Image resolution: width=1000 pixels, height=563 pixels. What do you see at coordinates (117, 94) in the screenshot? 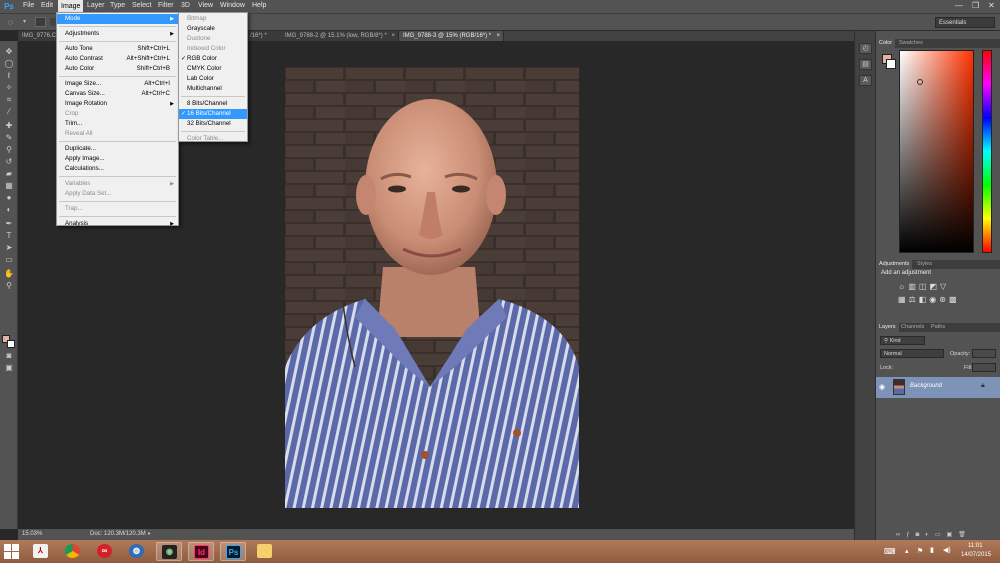
I see `image-menu-item-canvas-size: Canvas Size... Alt+Ctrl+C` at bounding box center [117, 94].